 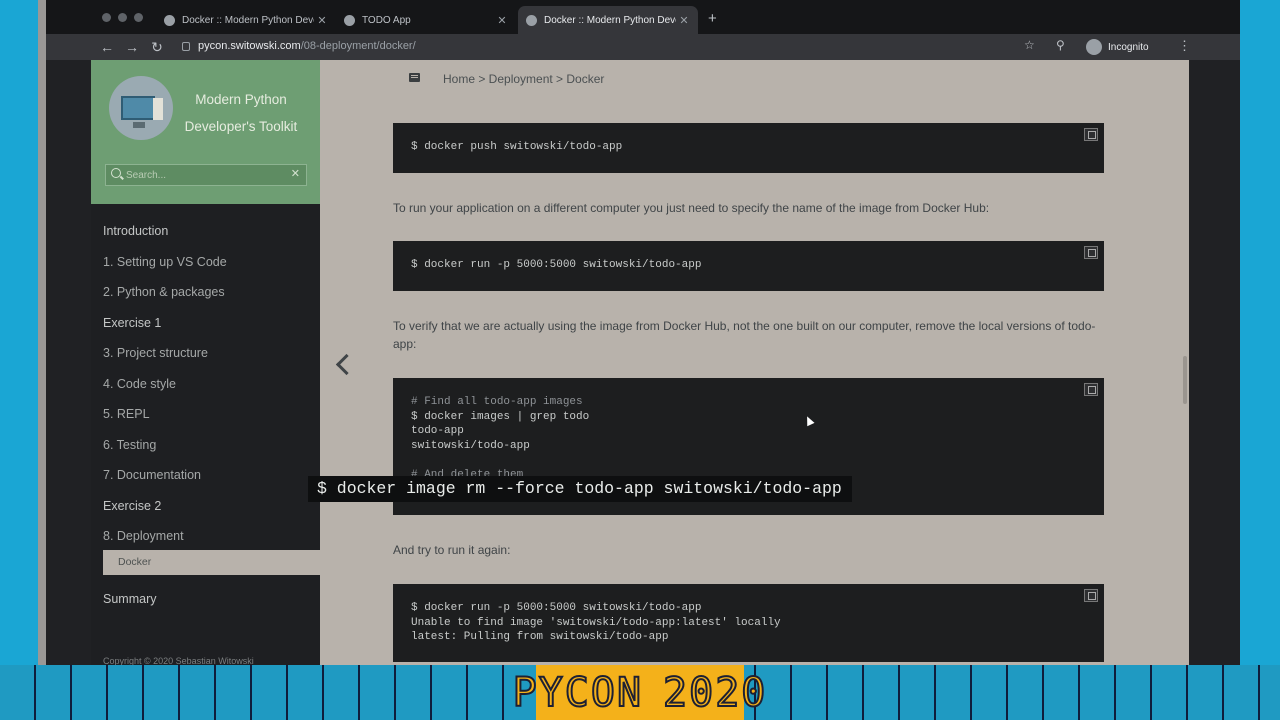 I want to click on site-logo, so click(x=141, y=108).